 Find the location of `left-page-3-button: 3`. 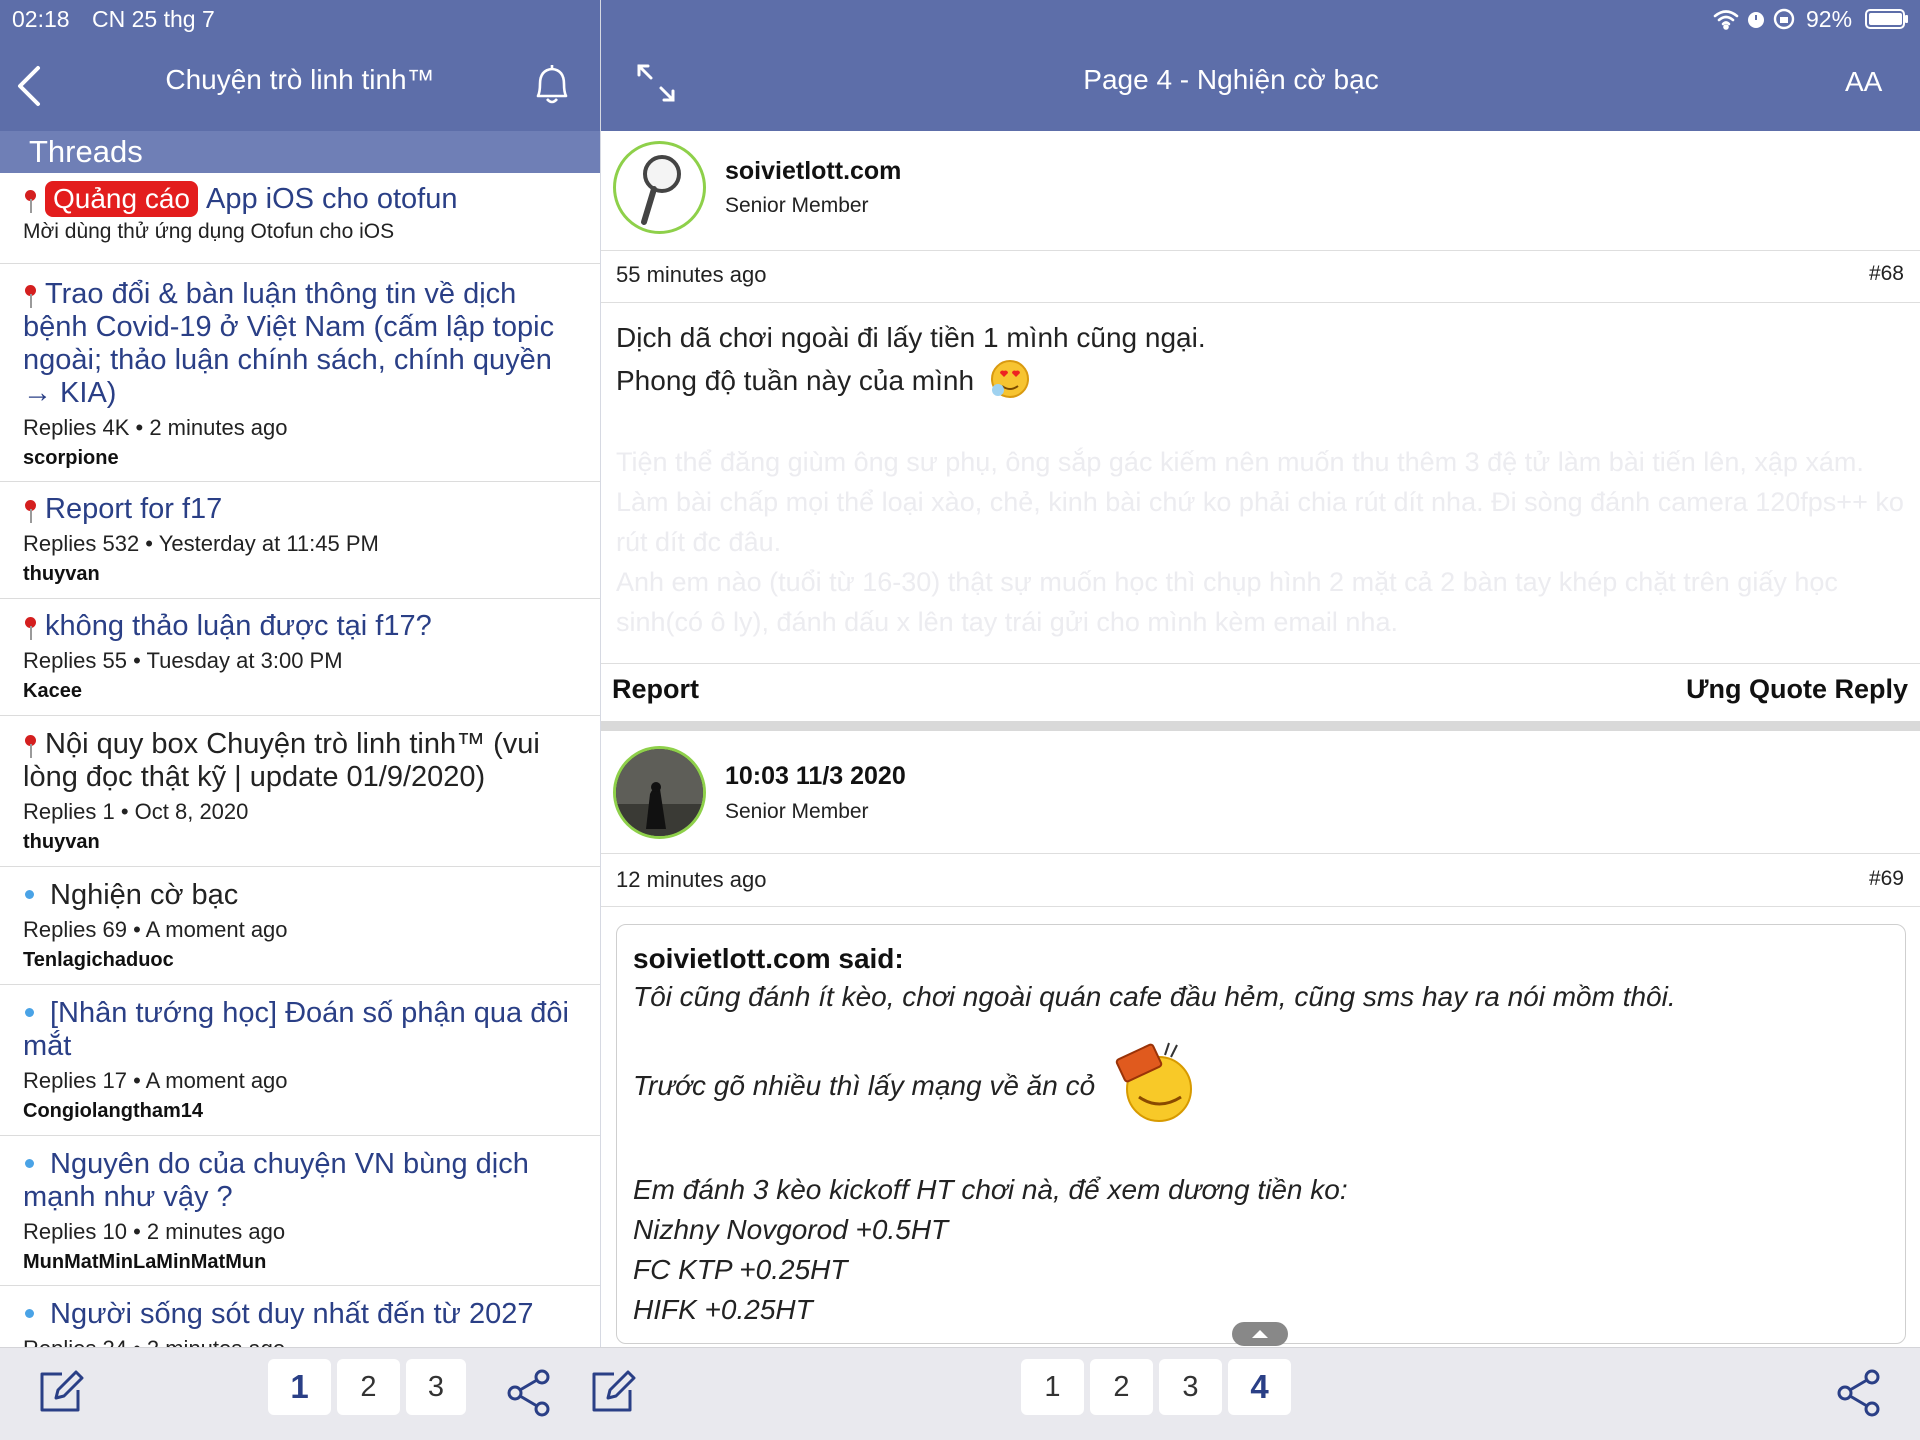

left-page-3-button: 3 is located at coordinates (436, 1387).